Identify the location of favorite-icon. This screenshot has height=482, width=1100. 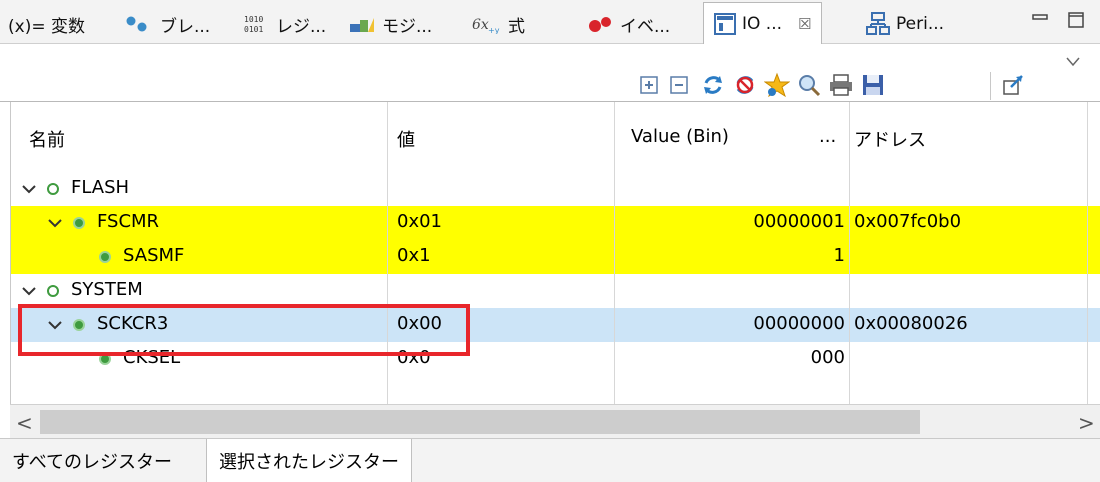
(777, 85).